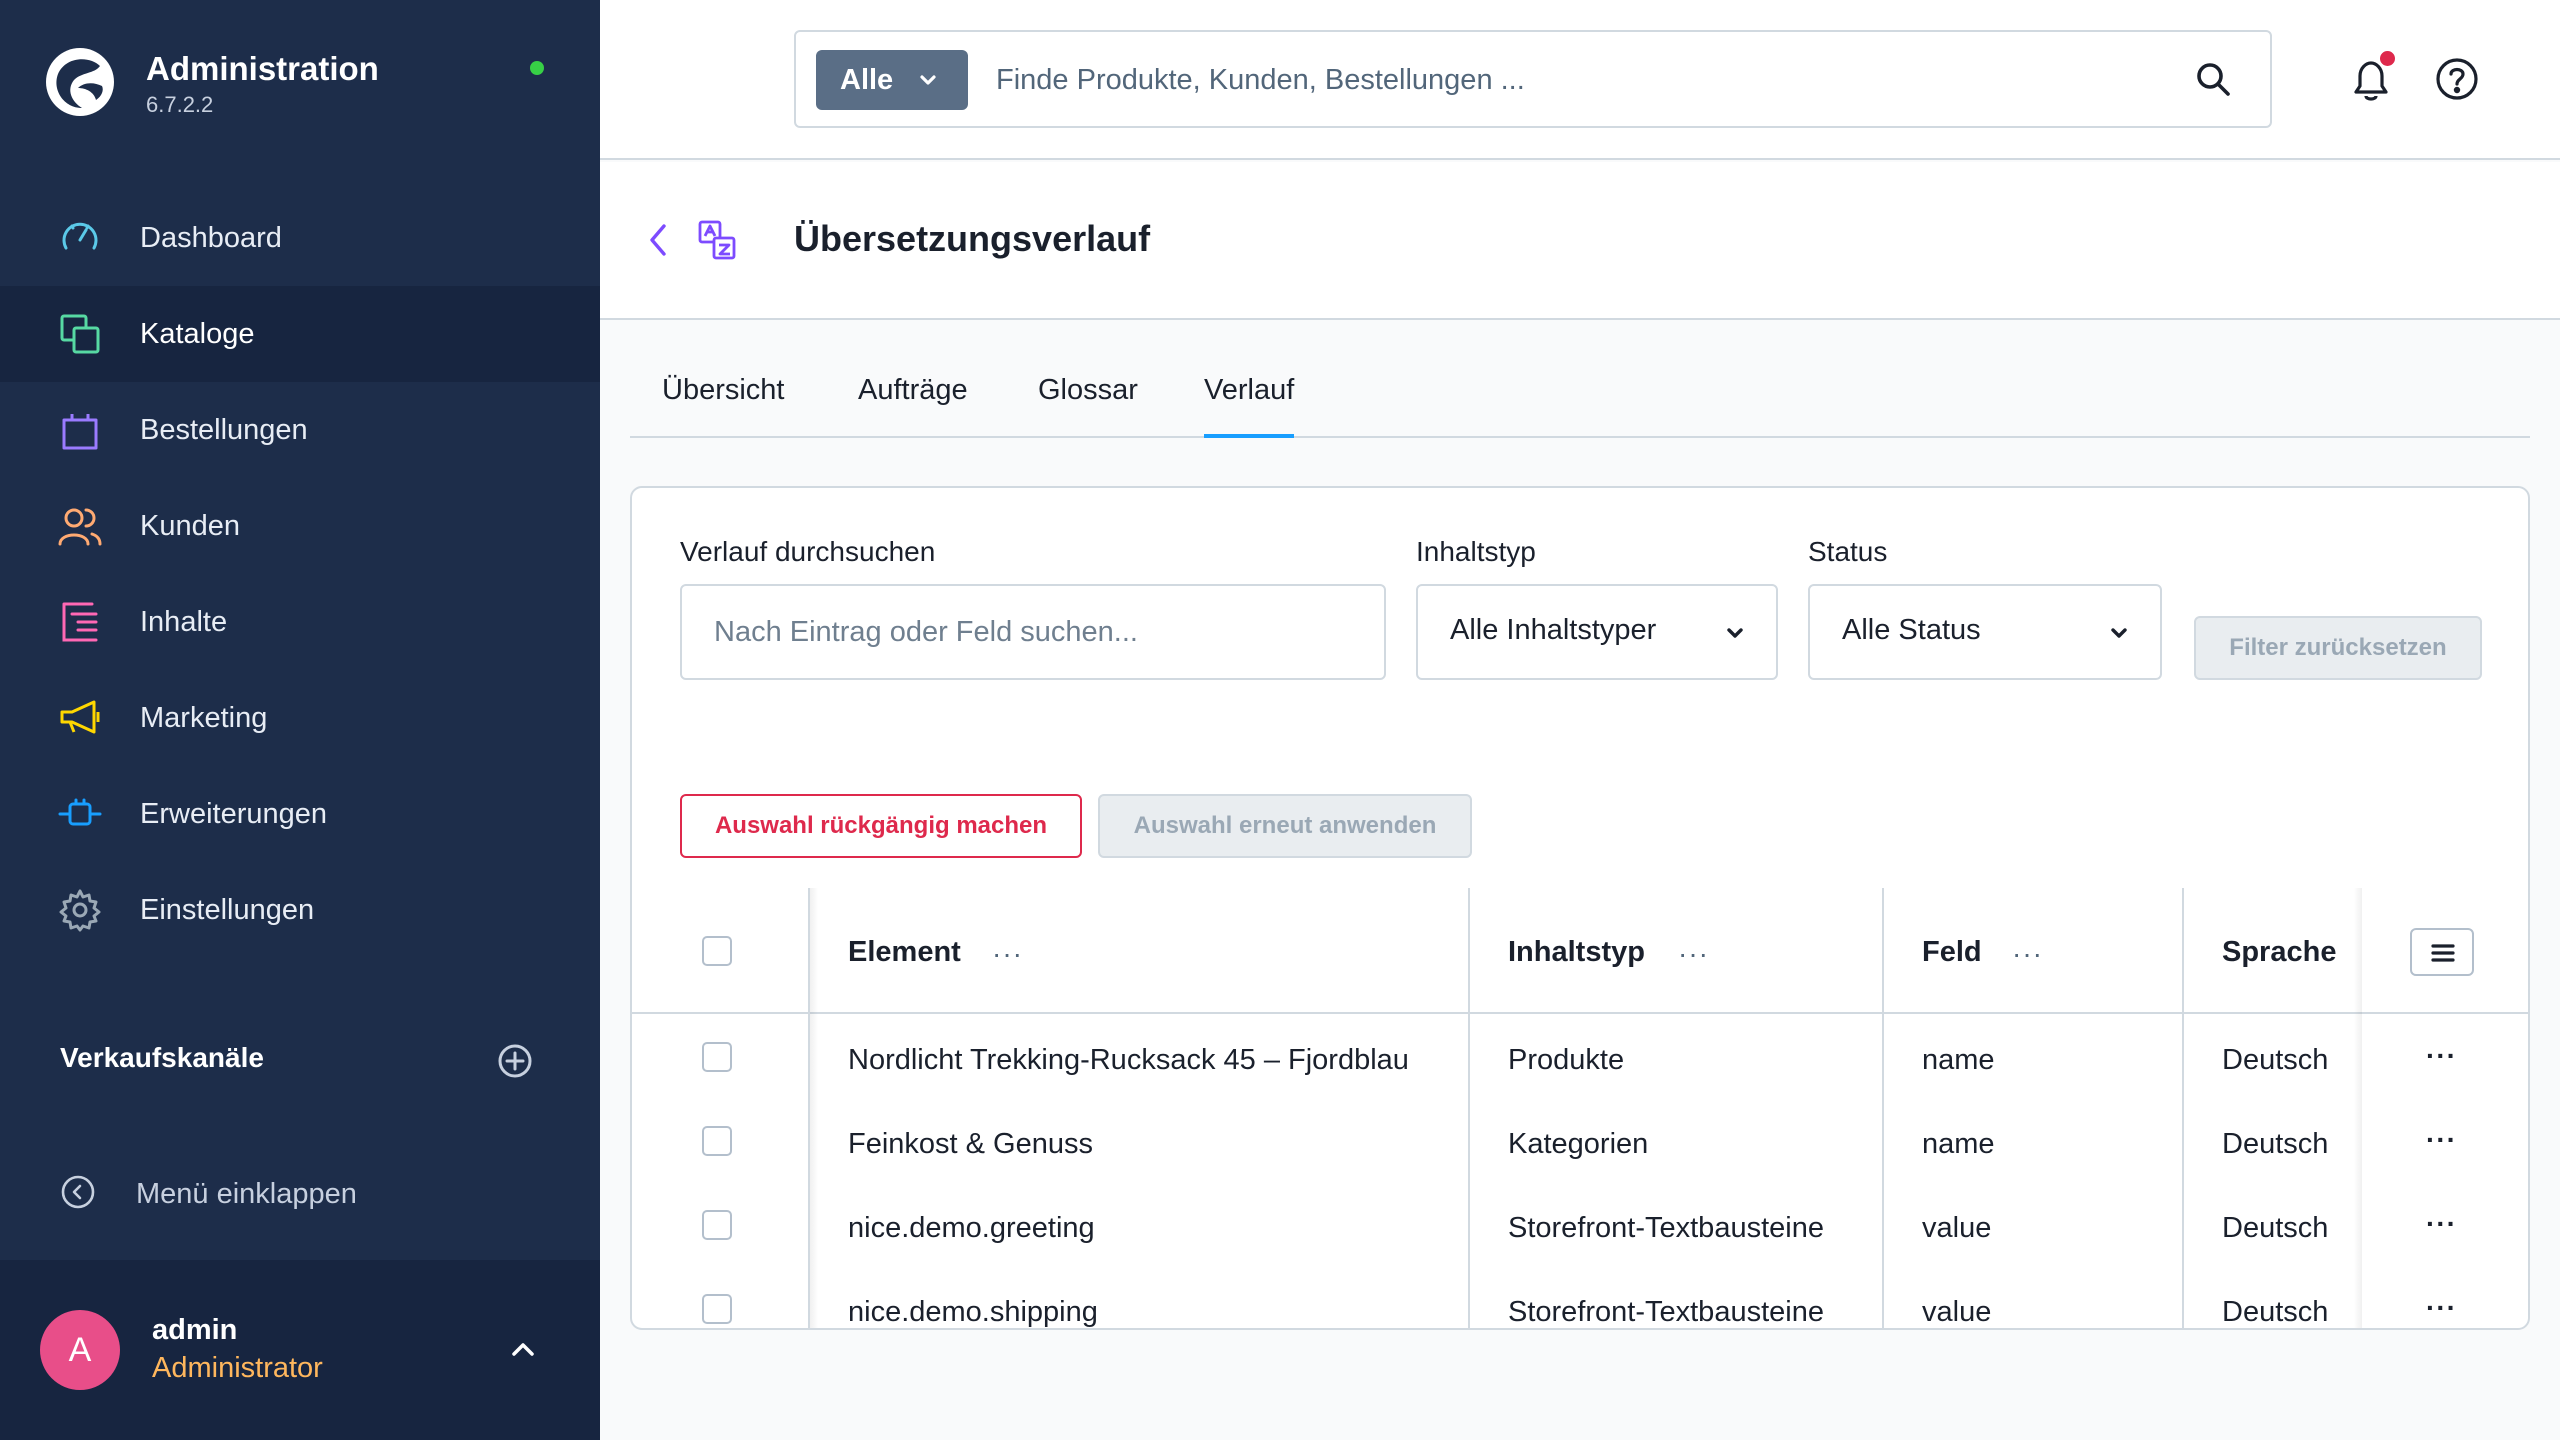 This screenshot has height=1440, width=2560. I want to click on megaphone-icon, so click(80, 717).